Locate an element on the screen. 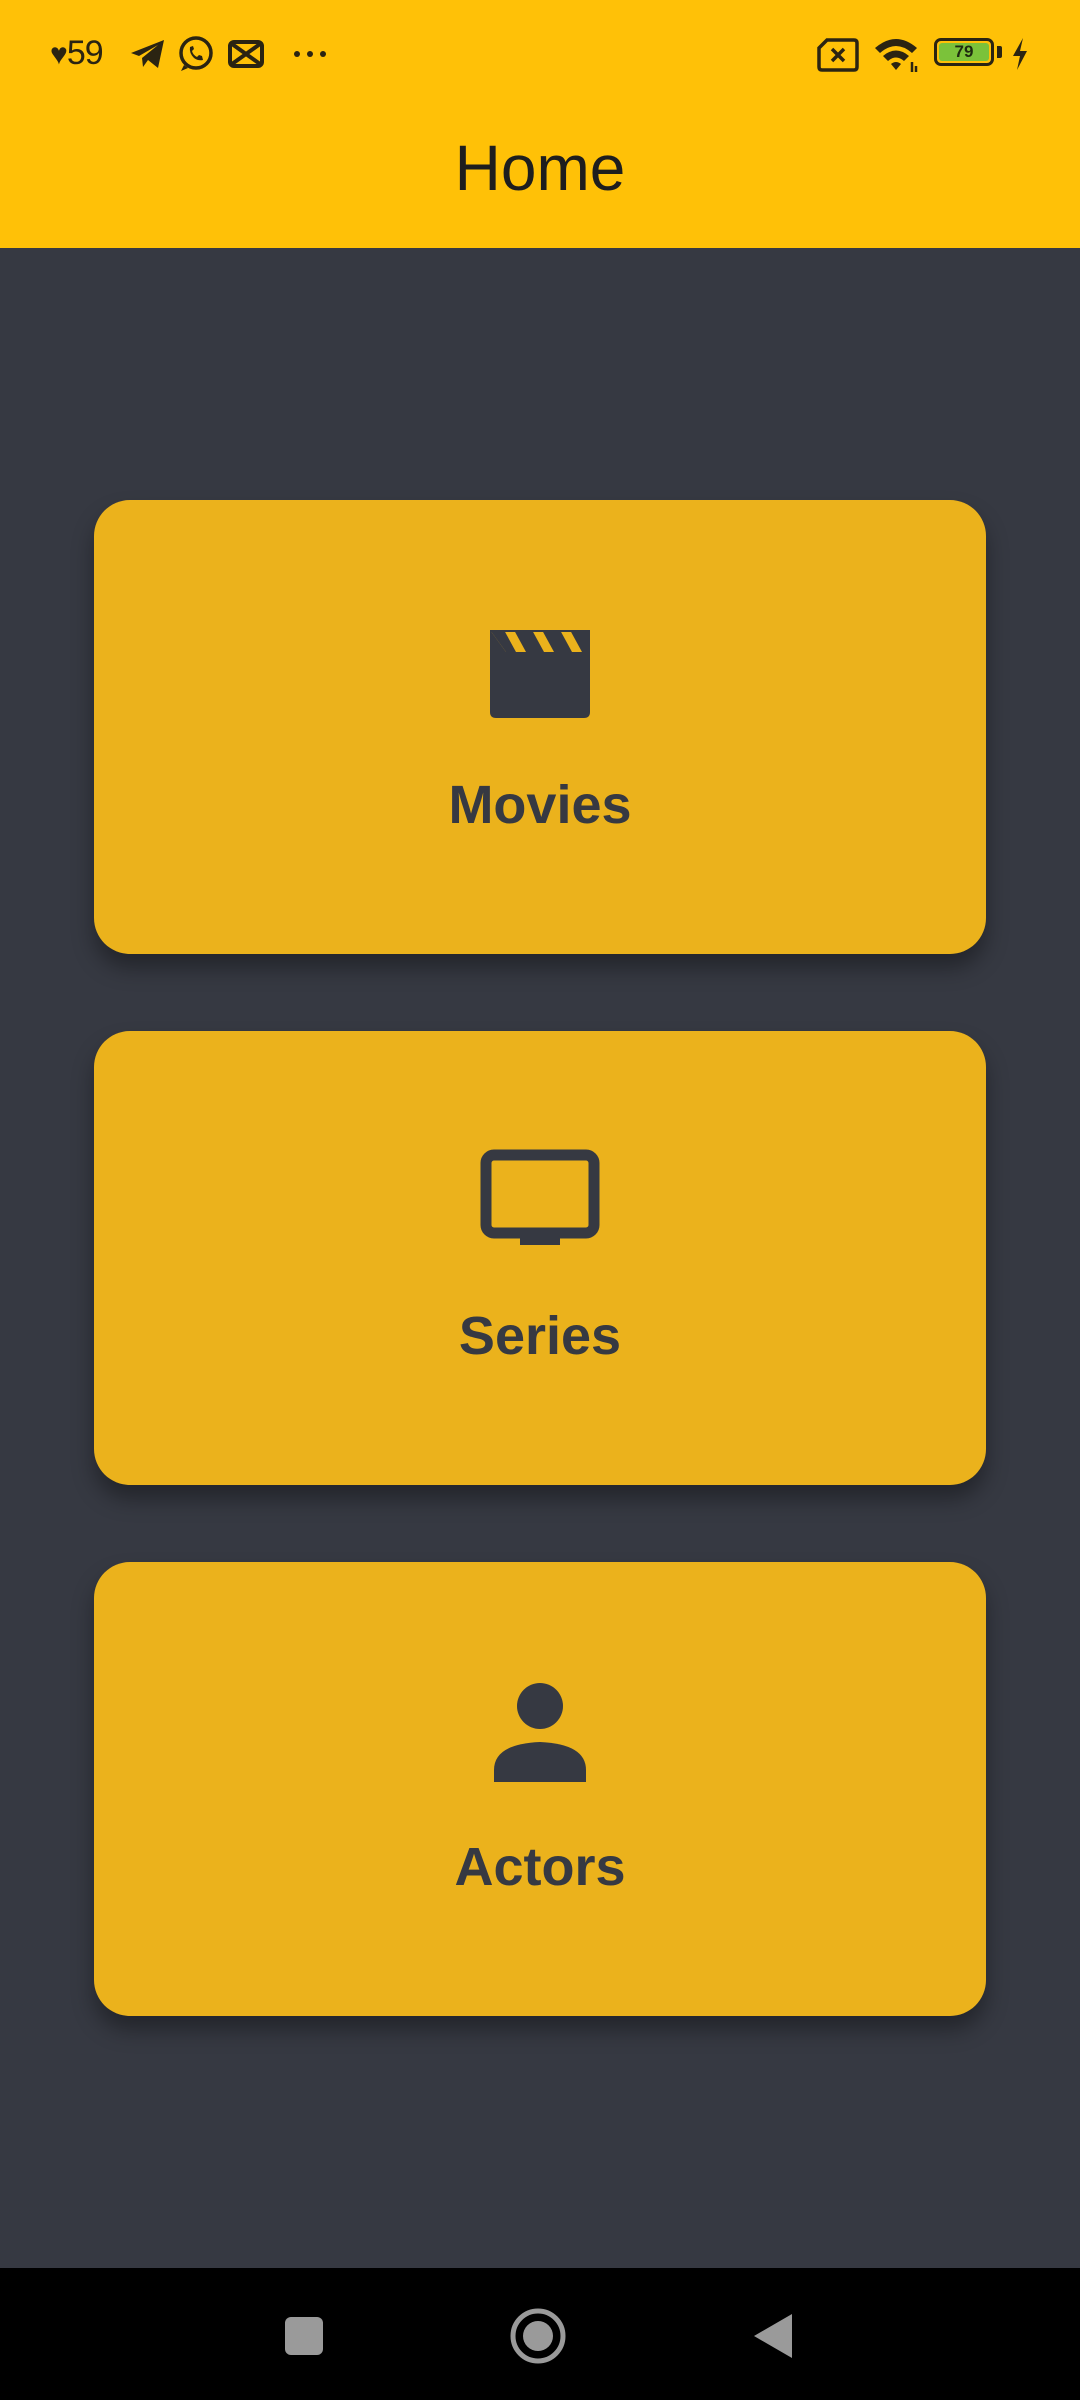 Image resolution: width=1080 pixels, height=2400 pixels. actors-label: Actors is located at coordinates (540, 1867).